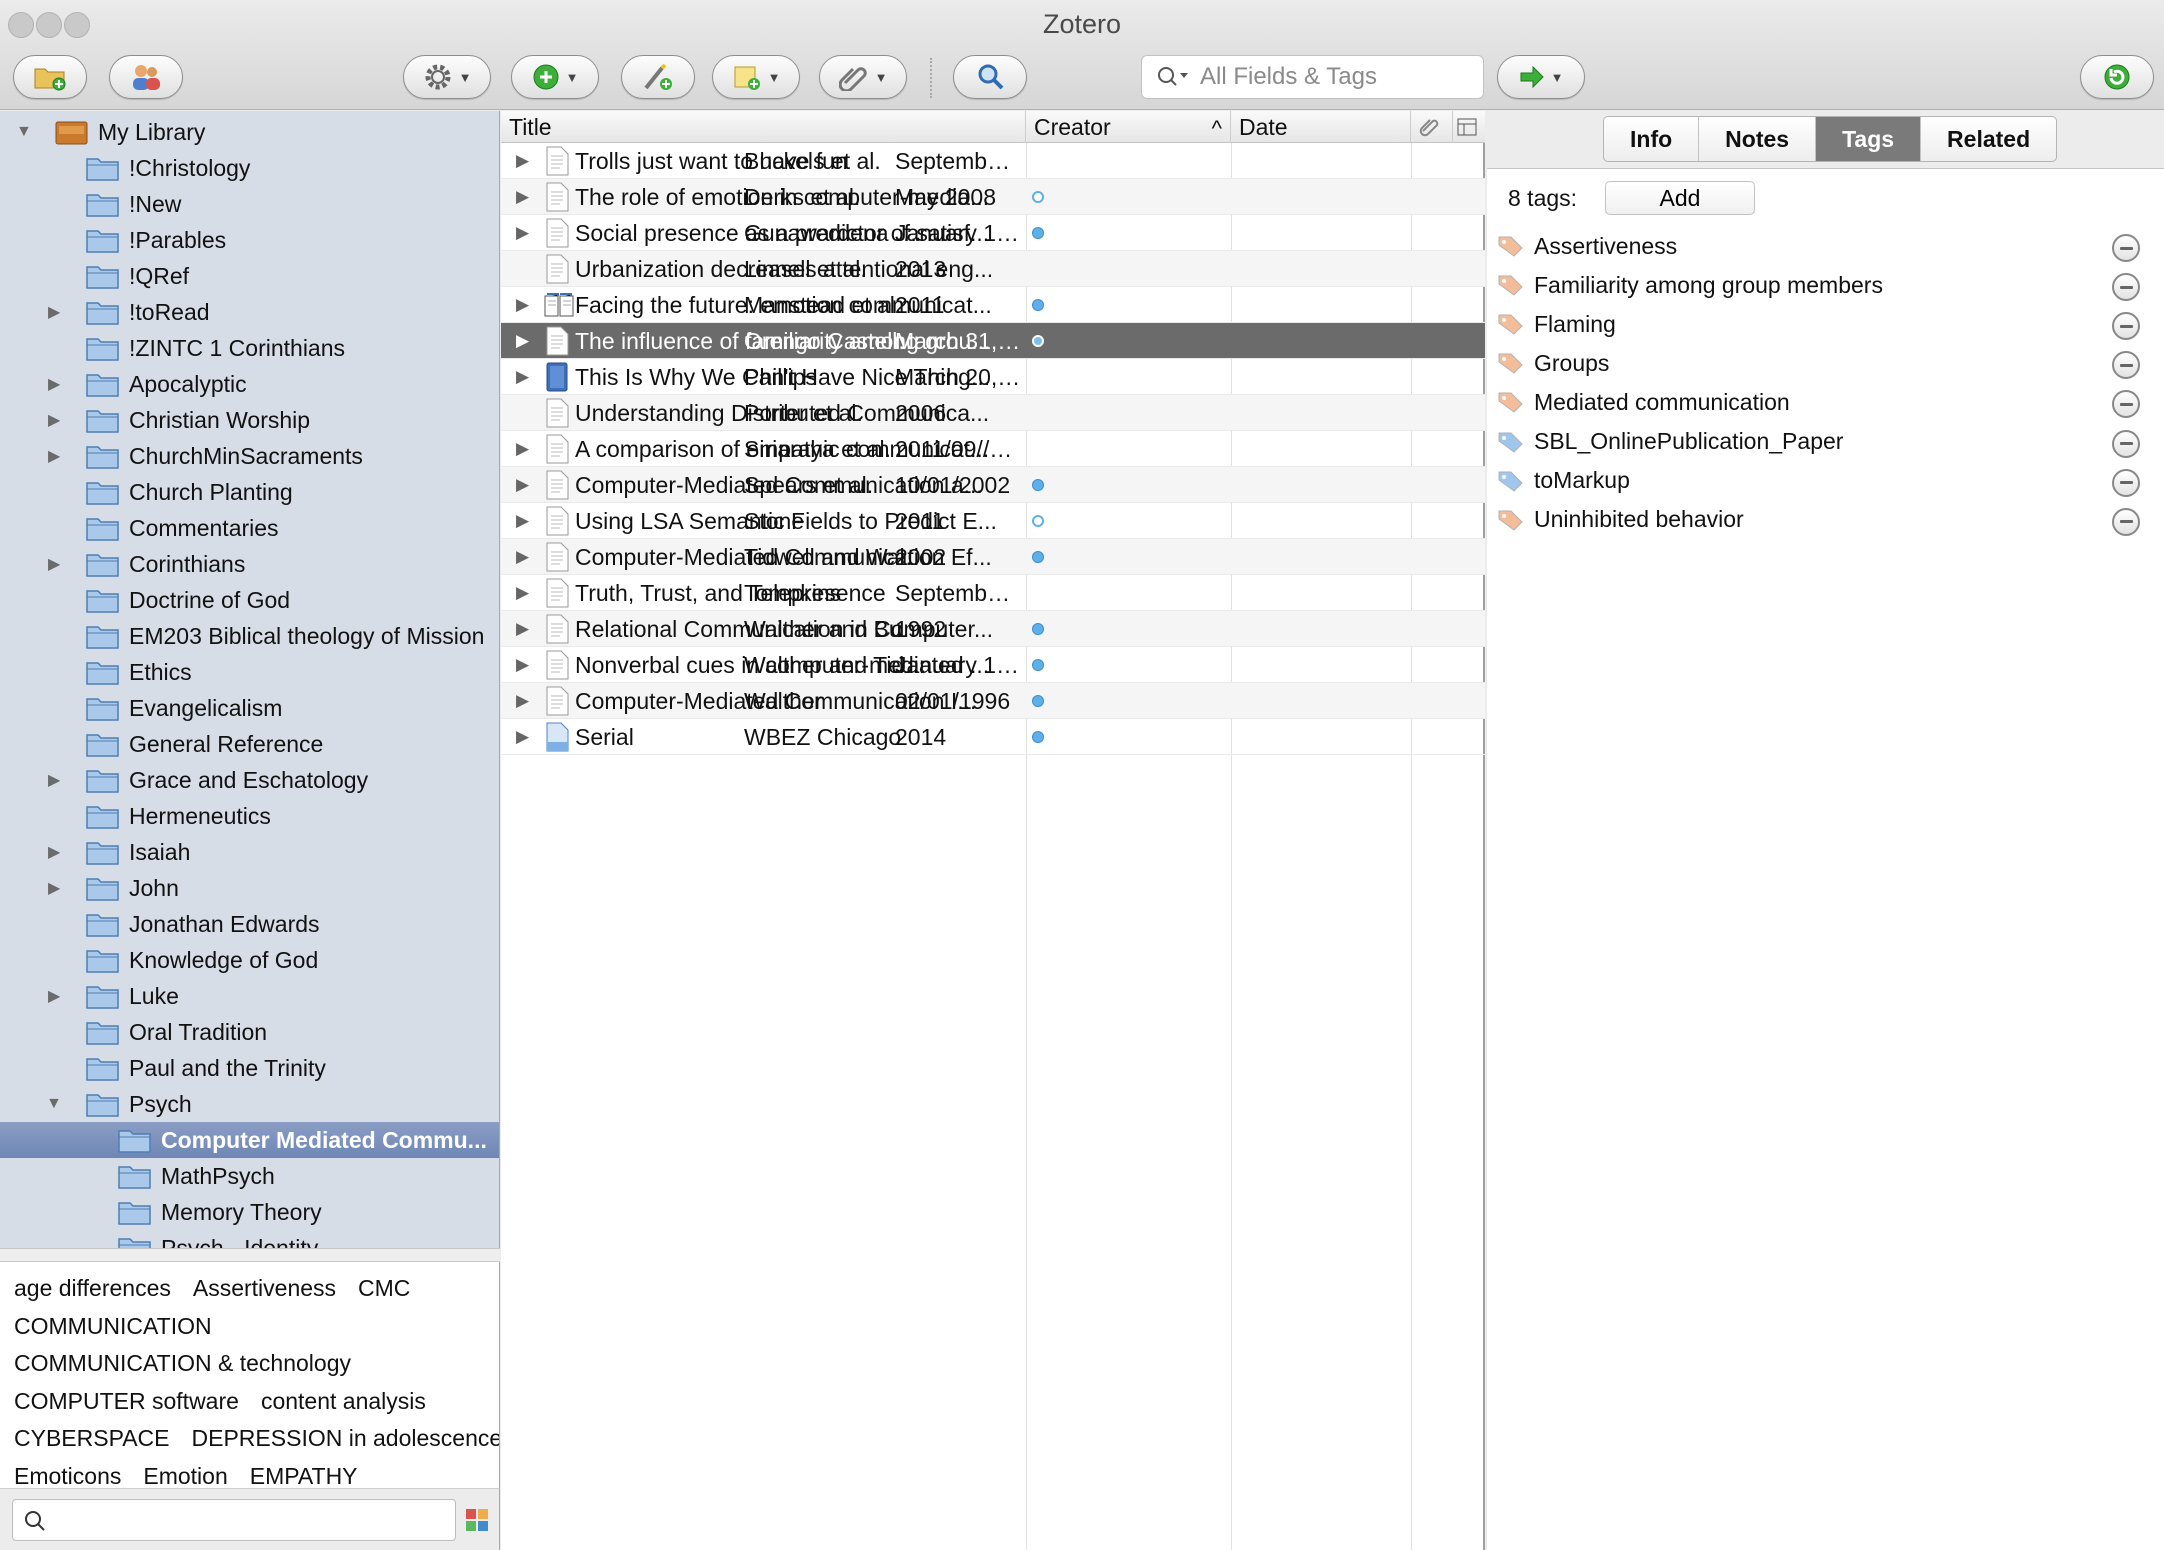 The image size is (2164, 1550). What do you see at coordinates (1822, 324) in the screenshot?
I see `item-tag-row: Flaming` at bounding box center [1822, 324].